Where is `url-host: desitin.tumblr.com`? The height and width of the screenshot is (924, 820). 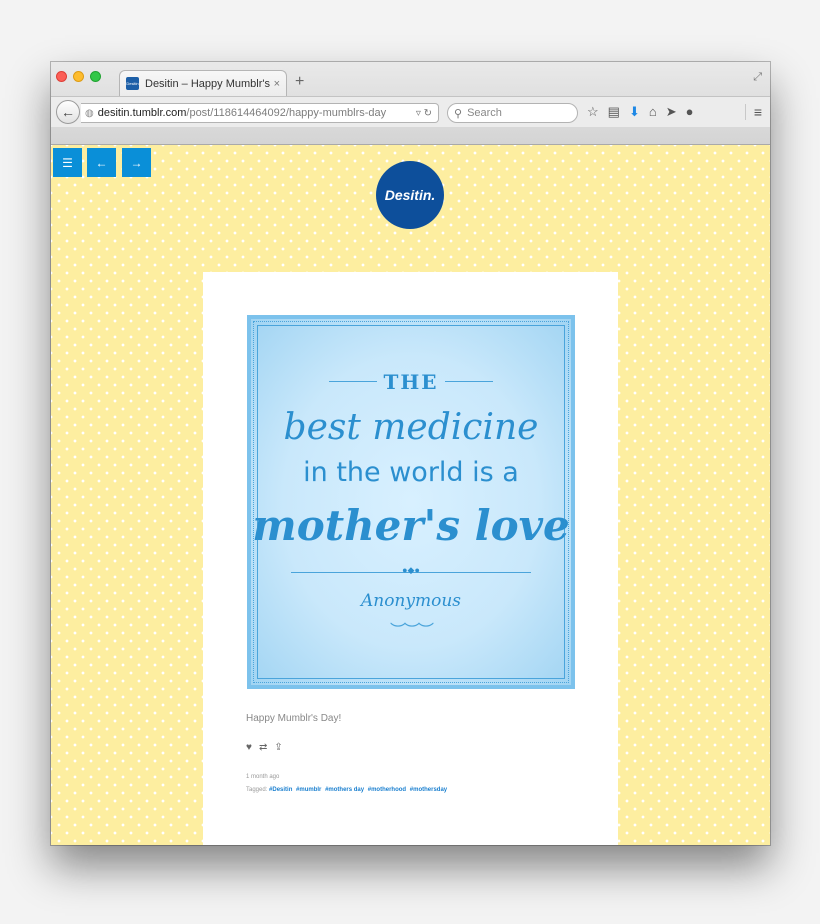
url-host: desitin.tumblr.com is located at coordinates (142, 113).